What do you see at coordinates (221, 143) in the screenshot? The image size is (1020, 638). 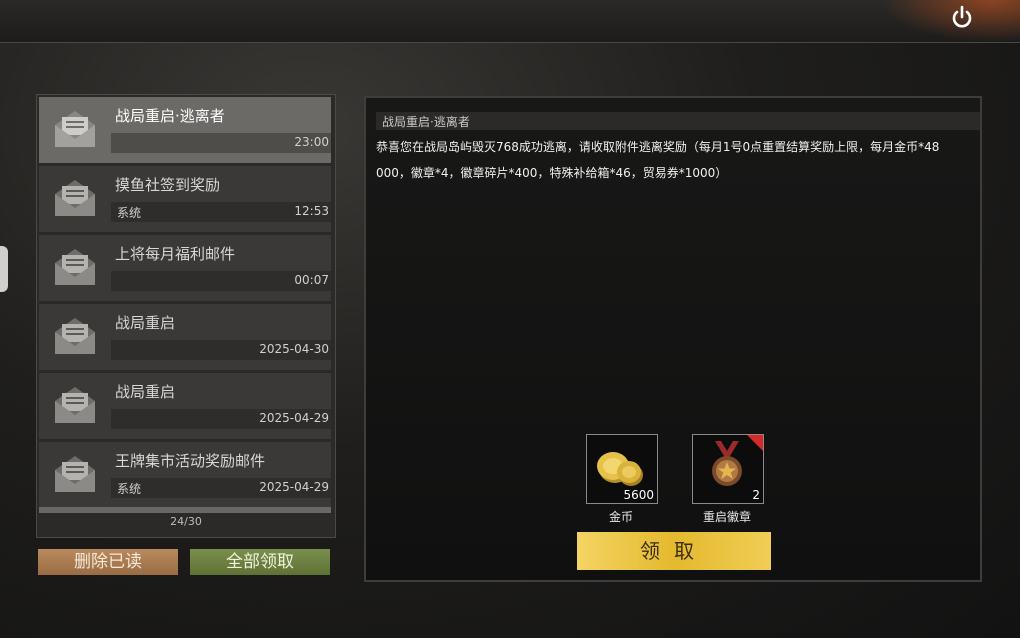 I see `mail-meta: 23:00` at bounding box center [221, 143].